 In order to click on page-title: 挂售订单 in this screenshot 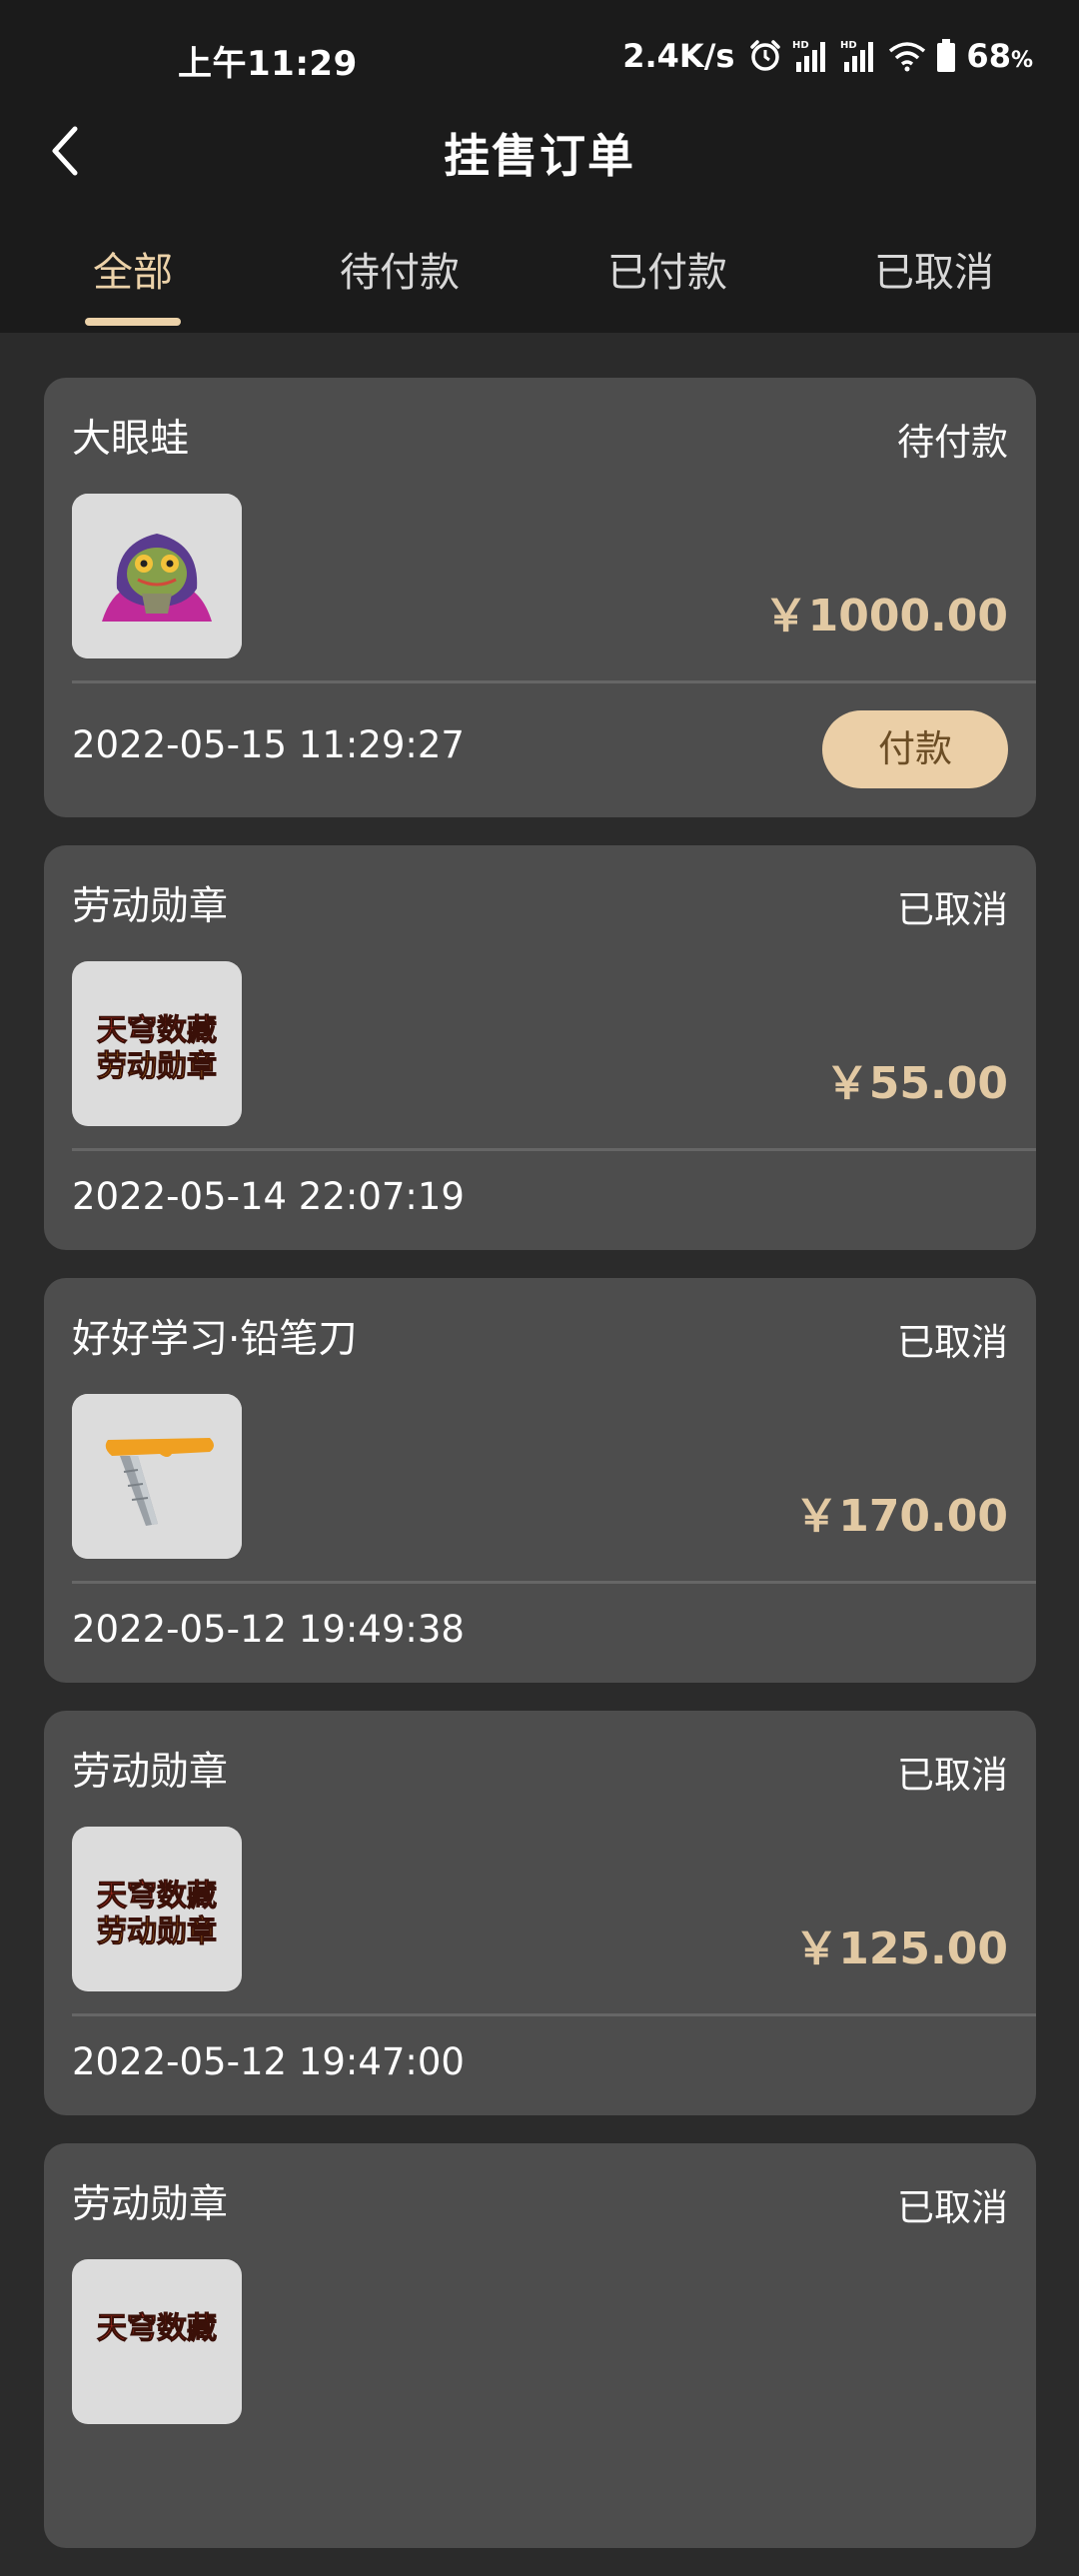, I will do `click(539, 156)`.